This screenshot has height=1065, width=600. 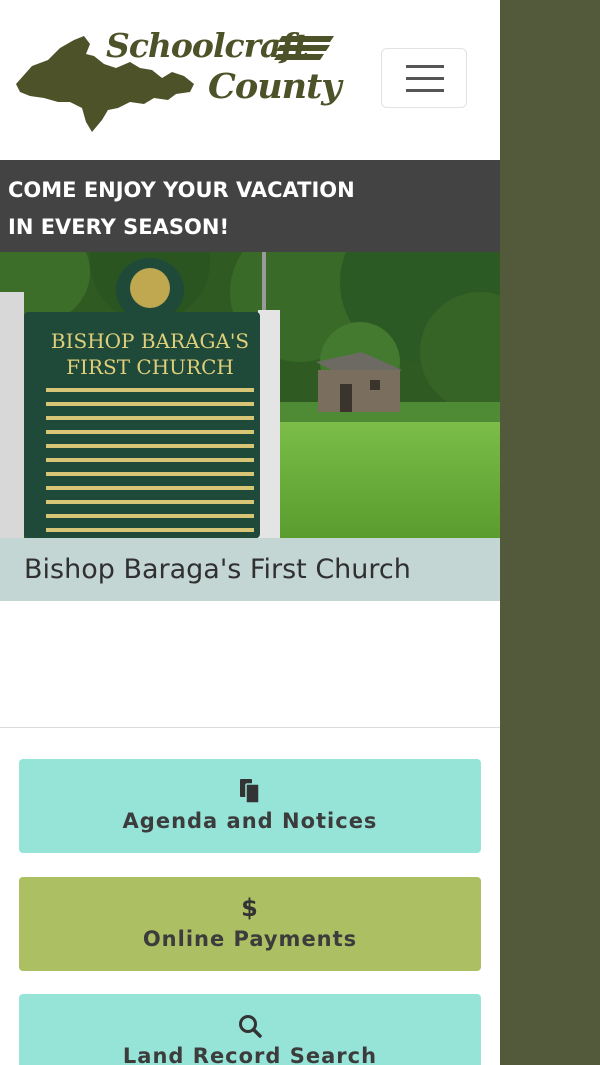 I want to click on land-record-search-label: Land Record Search, so click(x=250, y=1054).